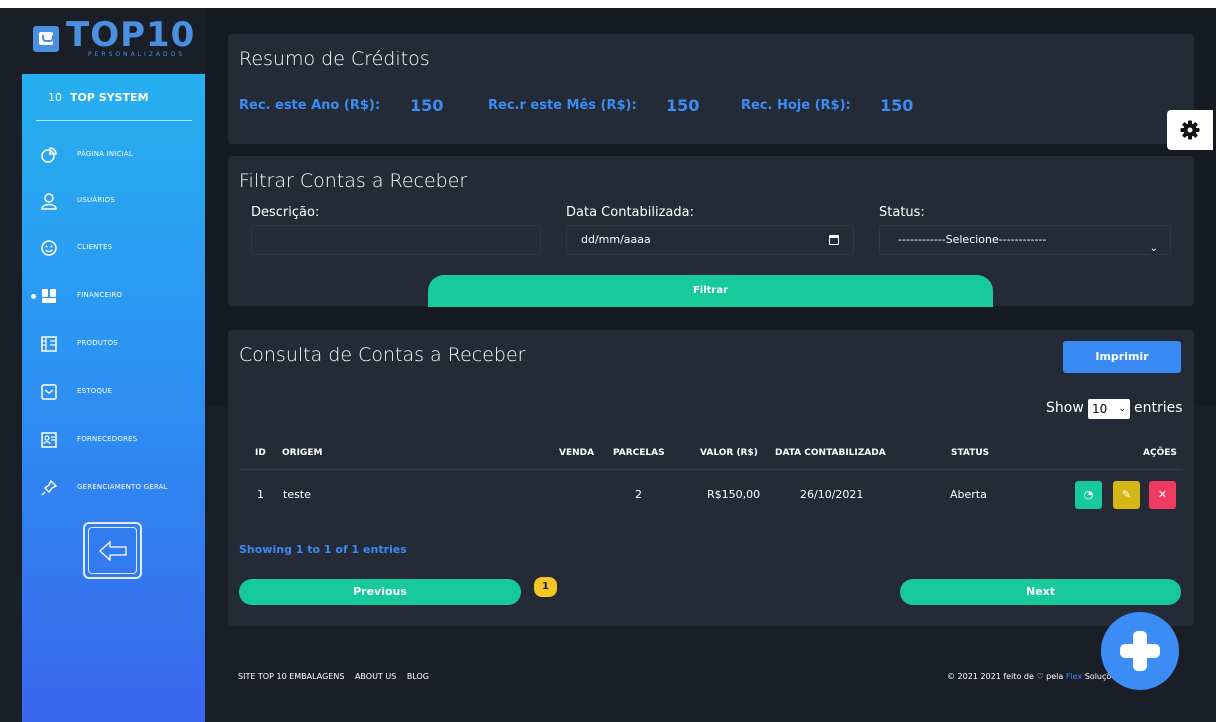 Image resolution: width=1216 pixels, height=722 pixels. What do you see at coordinates (49, 487) in the screenshot?
I see `pin-icon` at bounding box center [49, 487].